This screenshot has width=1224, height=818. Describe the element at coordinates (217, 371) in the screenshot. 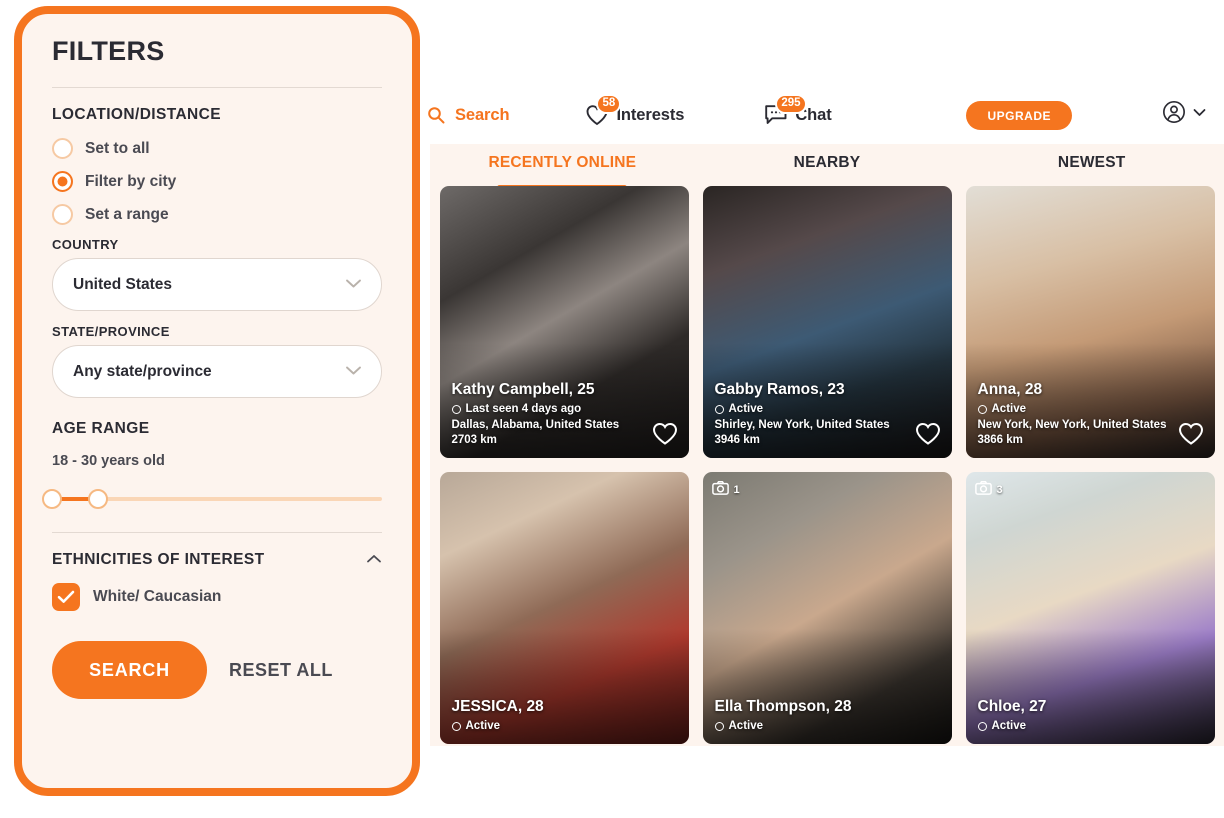

I see `state-select: Any state/province` at that location.